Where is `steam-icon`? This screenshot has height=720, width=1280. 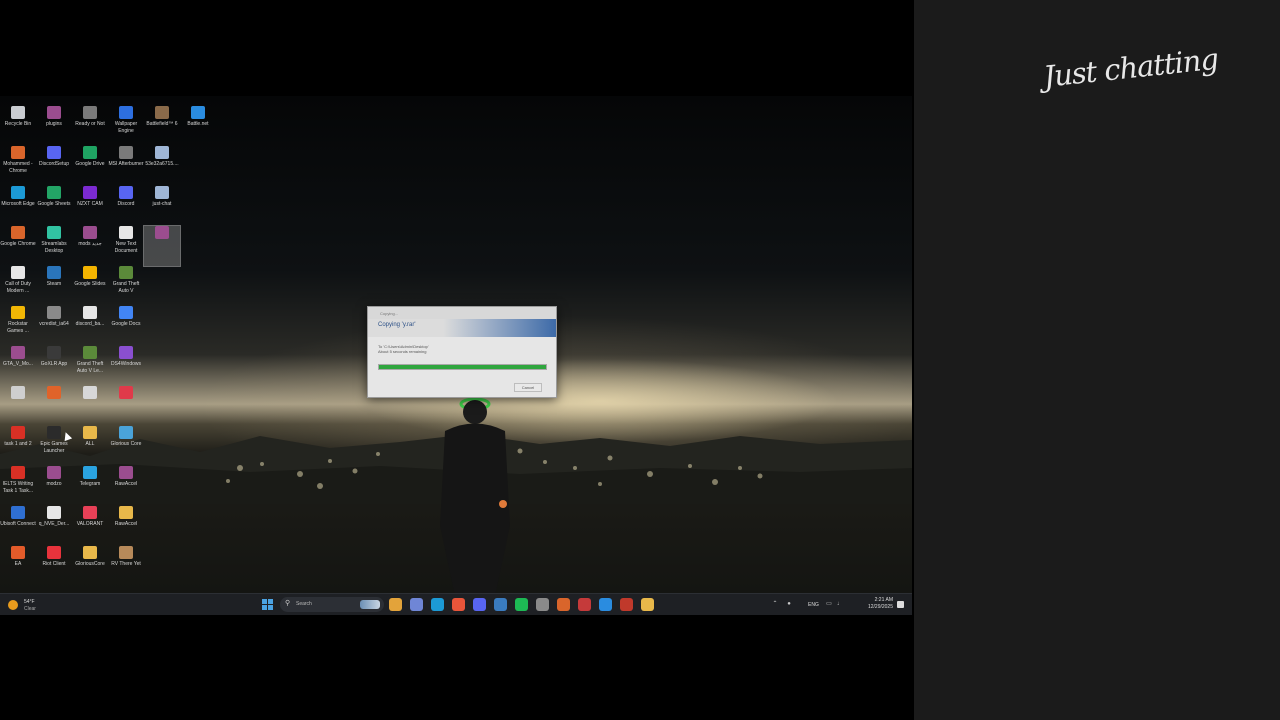
steam-icon is located at coordinates (500, 604).